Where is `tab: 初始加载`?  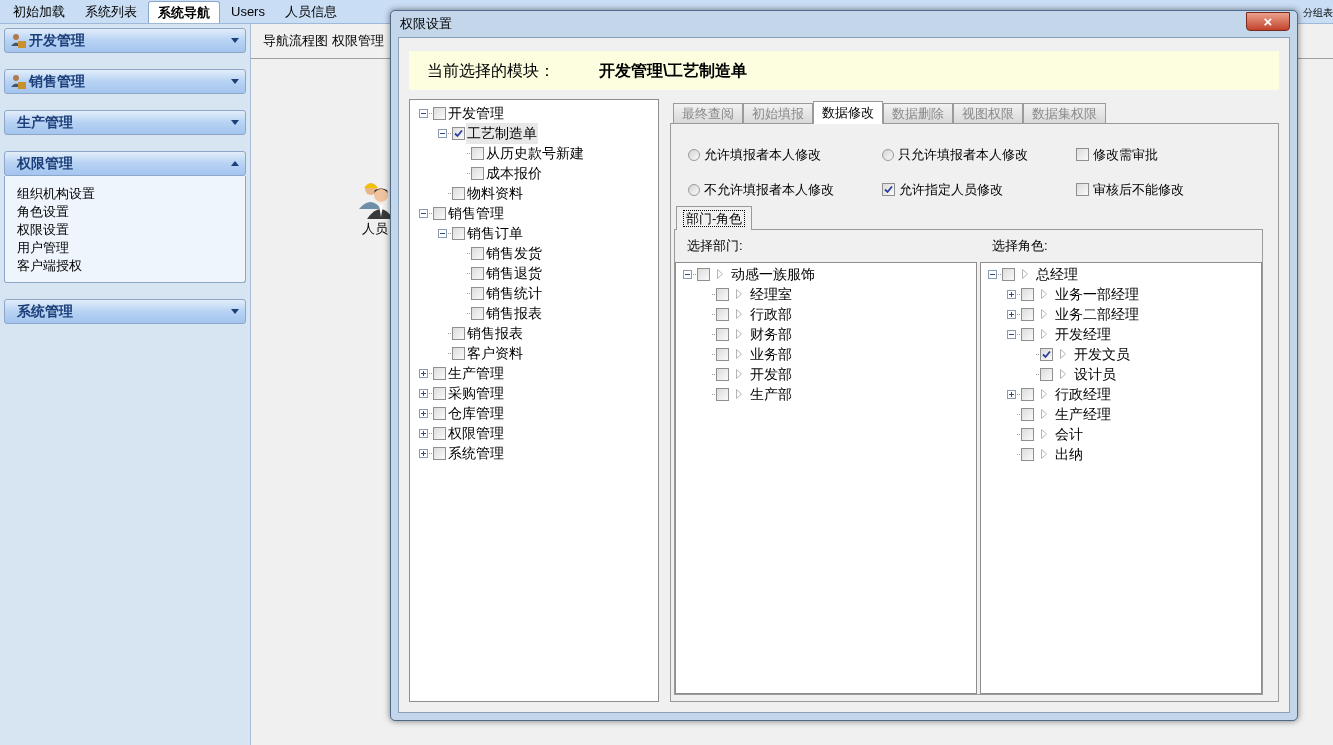
tab: 初始加载 is located at coordinates (39, 12).